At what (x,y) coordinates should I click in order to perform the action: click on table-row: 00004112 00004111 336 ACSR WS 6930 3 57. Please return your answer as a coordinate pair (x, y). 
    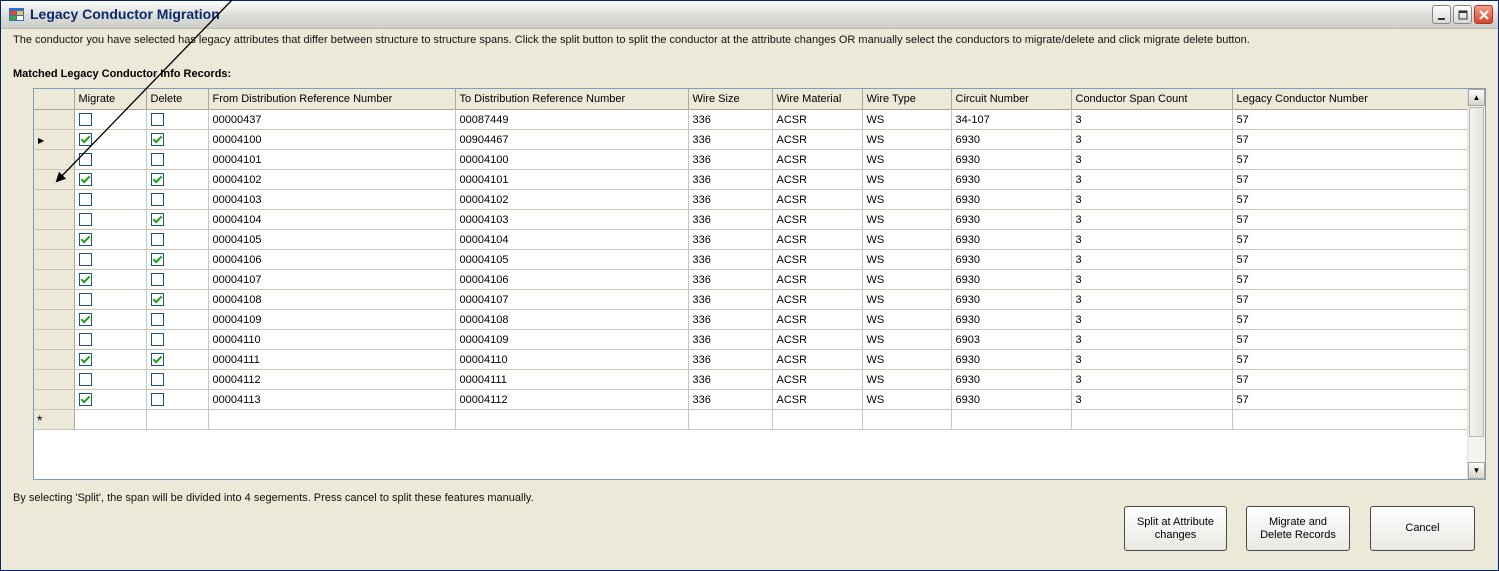
    Looking at the image, I should click on (751, 379).